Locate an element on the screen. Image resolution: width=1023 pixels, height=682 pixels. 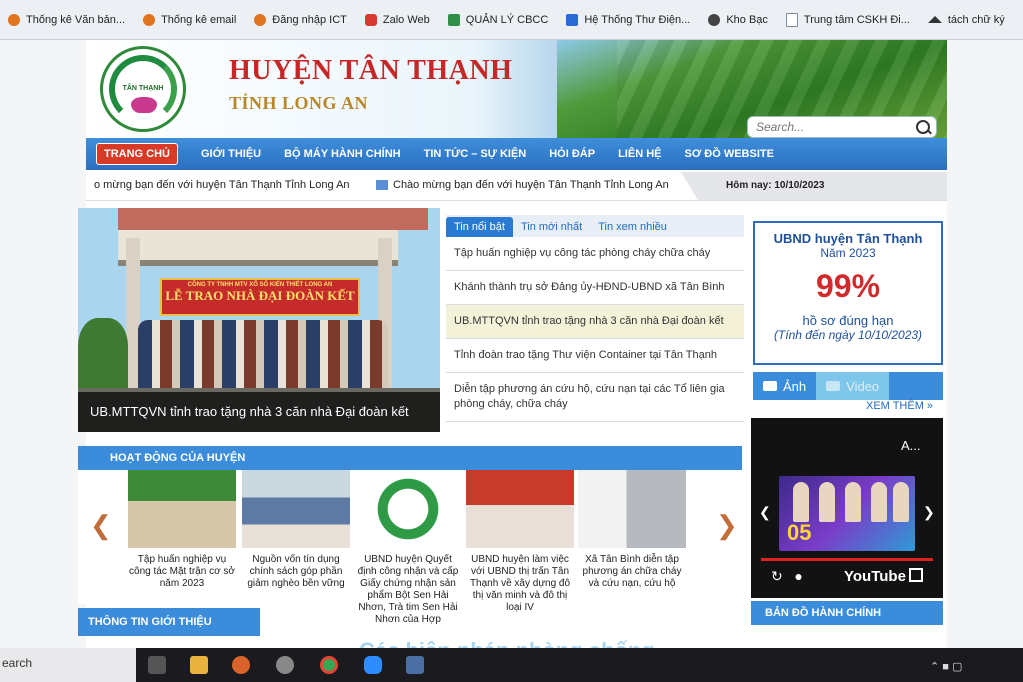
bookmark-item: tách chữ ký is located at coordinates (966, 19).